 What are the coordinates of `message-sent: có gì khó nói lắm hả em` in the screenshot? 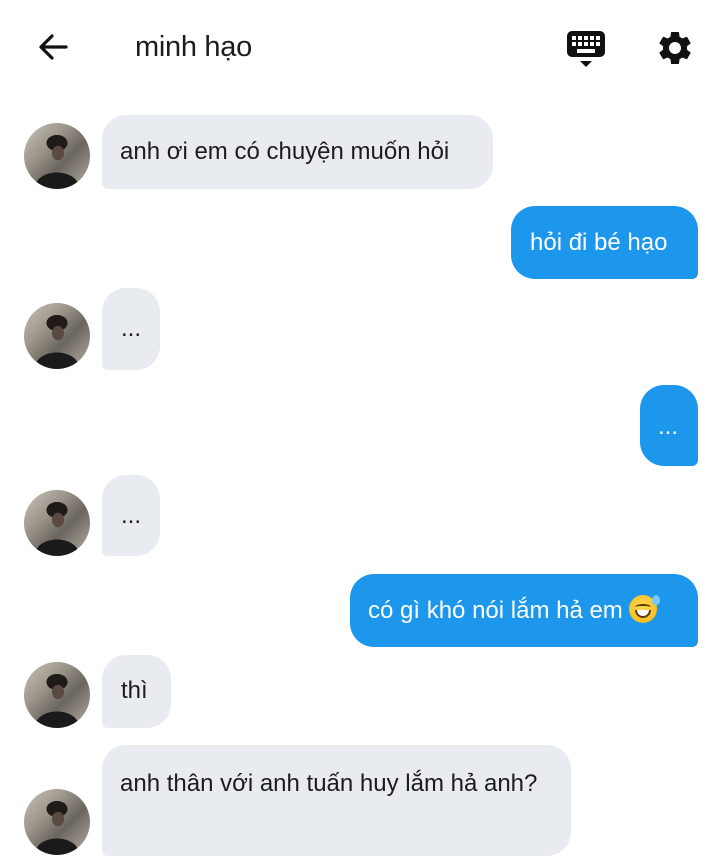 It's located at (524, 610).